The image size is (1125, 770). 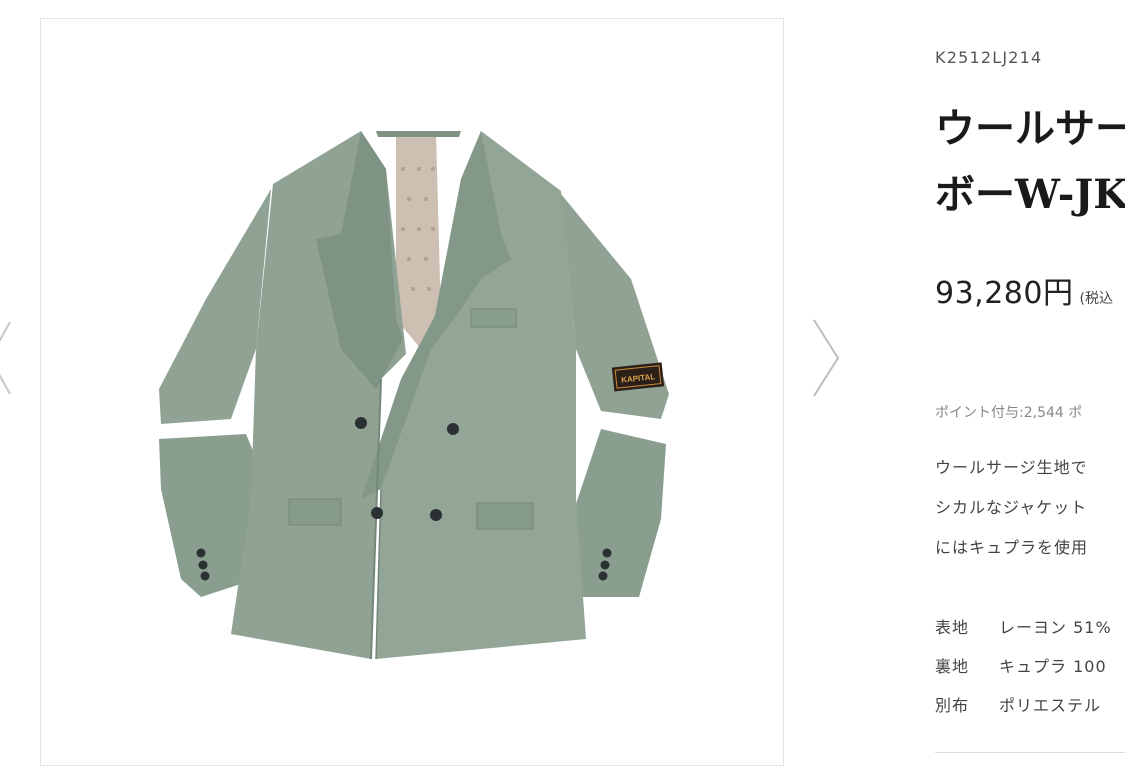 I want to click on product-price: 93,280円, so click(x=1004, y=293).